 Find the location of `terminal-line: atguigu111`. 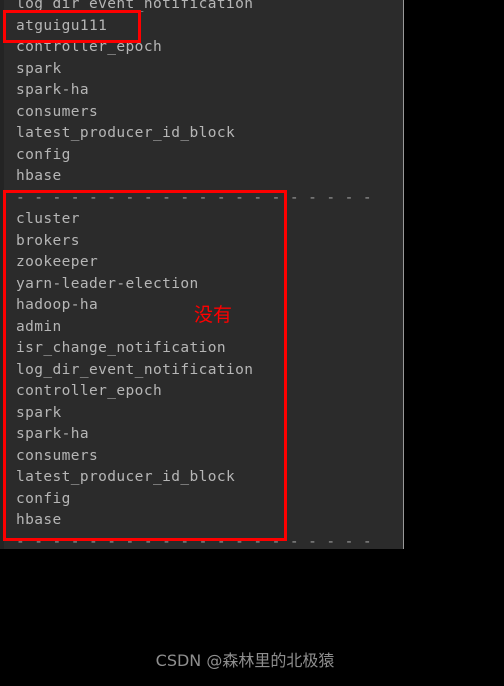

terminal-line: atguigu111 is located at coordinates (62, 25).